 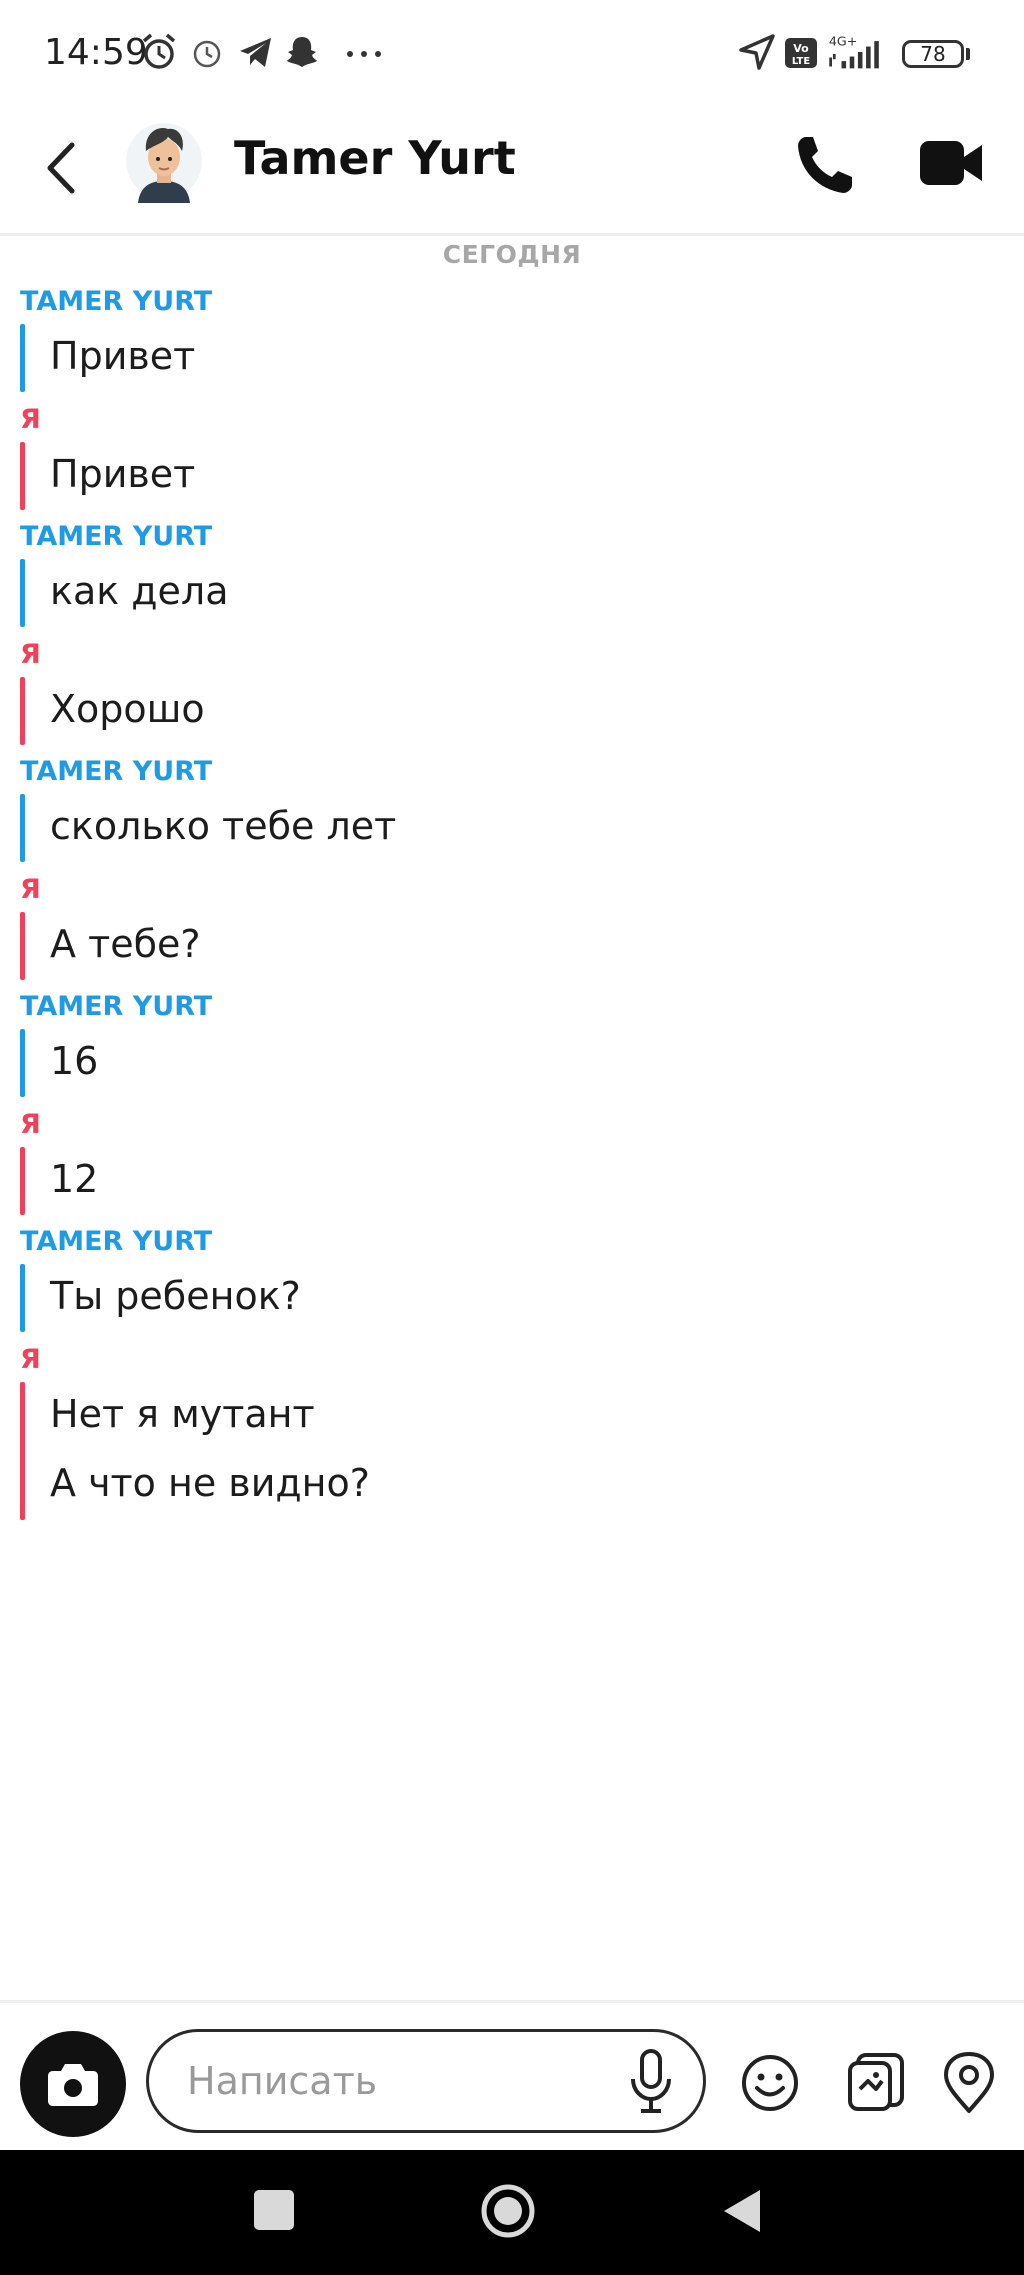 What do you see at coordinates (364, 54) in the screenshot?
I see `more-notifications-icon` at bounding box center [364, 54].